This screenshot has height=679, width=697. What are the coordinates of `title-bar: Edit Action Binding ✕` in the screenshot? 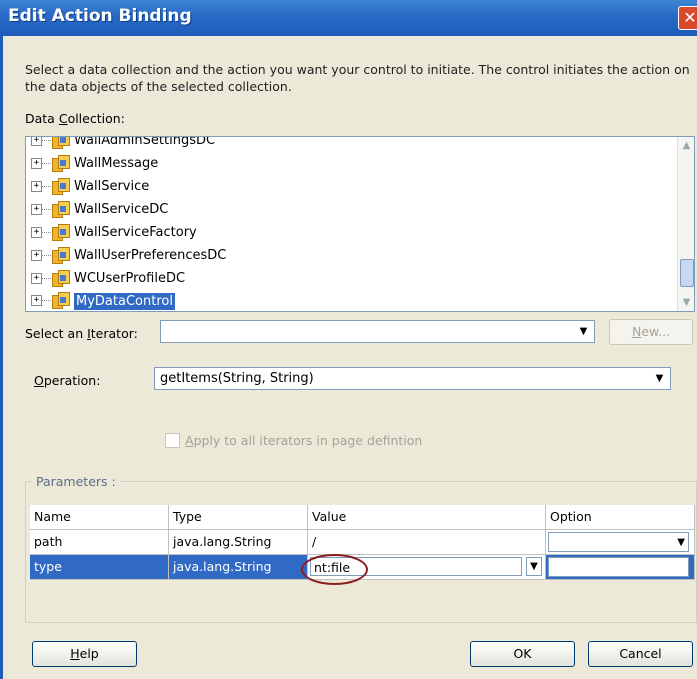 It's located at (348, 18).